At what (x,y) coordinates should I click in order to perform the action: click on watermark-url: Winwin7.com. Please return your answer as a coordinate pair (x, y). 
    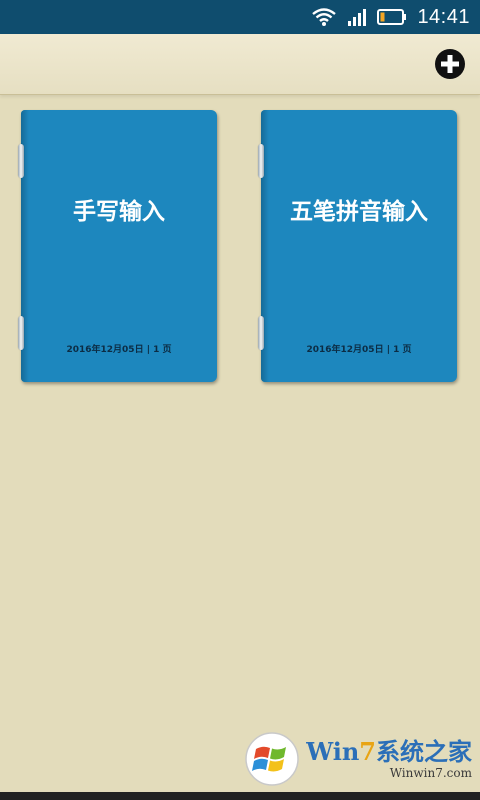
    Looking at the image, I should click on (430, 772).